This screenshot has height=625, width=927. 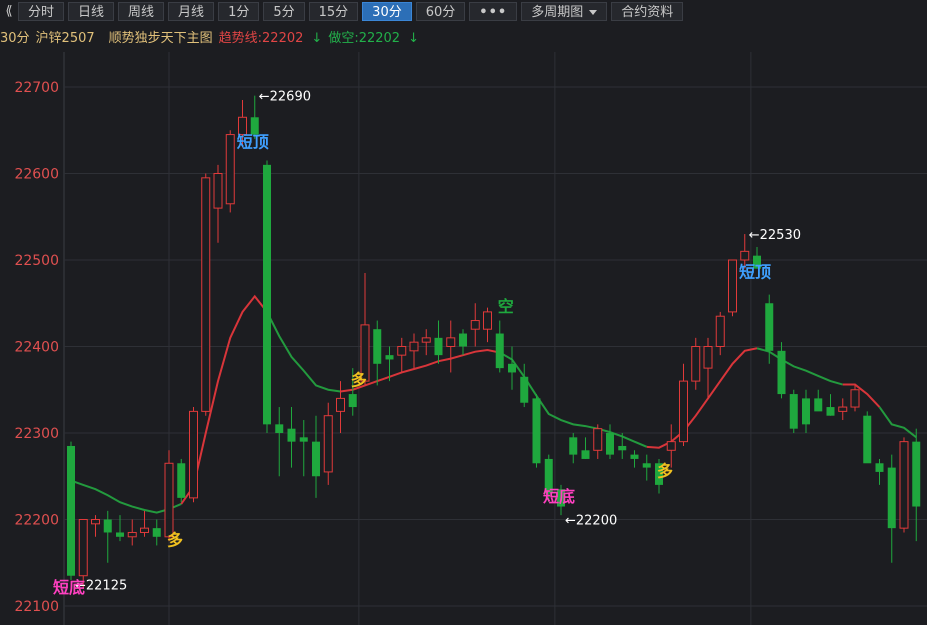 What do you see at coordinates (36, 434) in the screenshot?
I see `y-tick-label: 22300` at bounding box center [36, 434].